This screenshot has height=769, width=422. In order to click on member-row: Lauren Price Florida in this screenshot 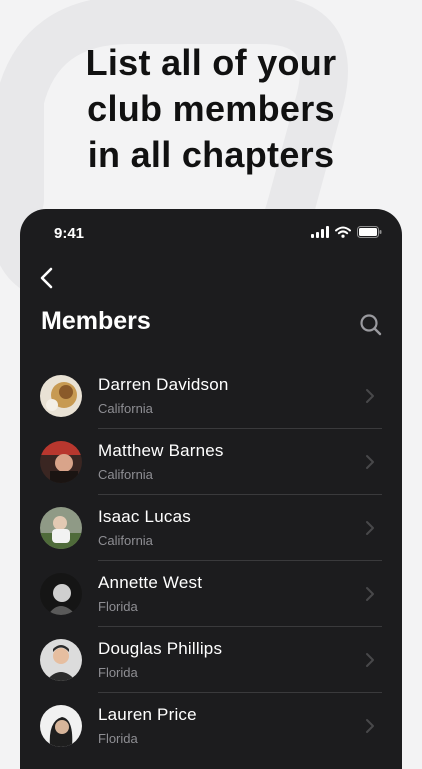, I will do `click(211, 726)`.